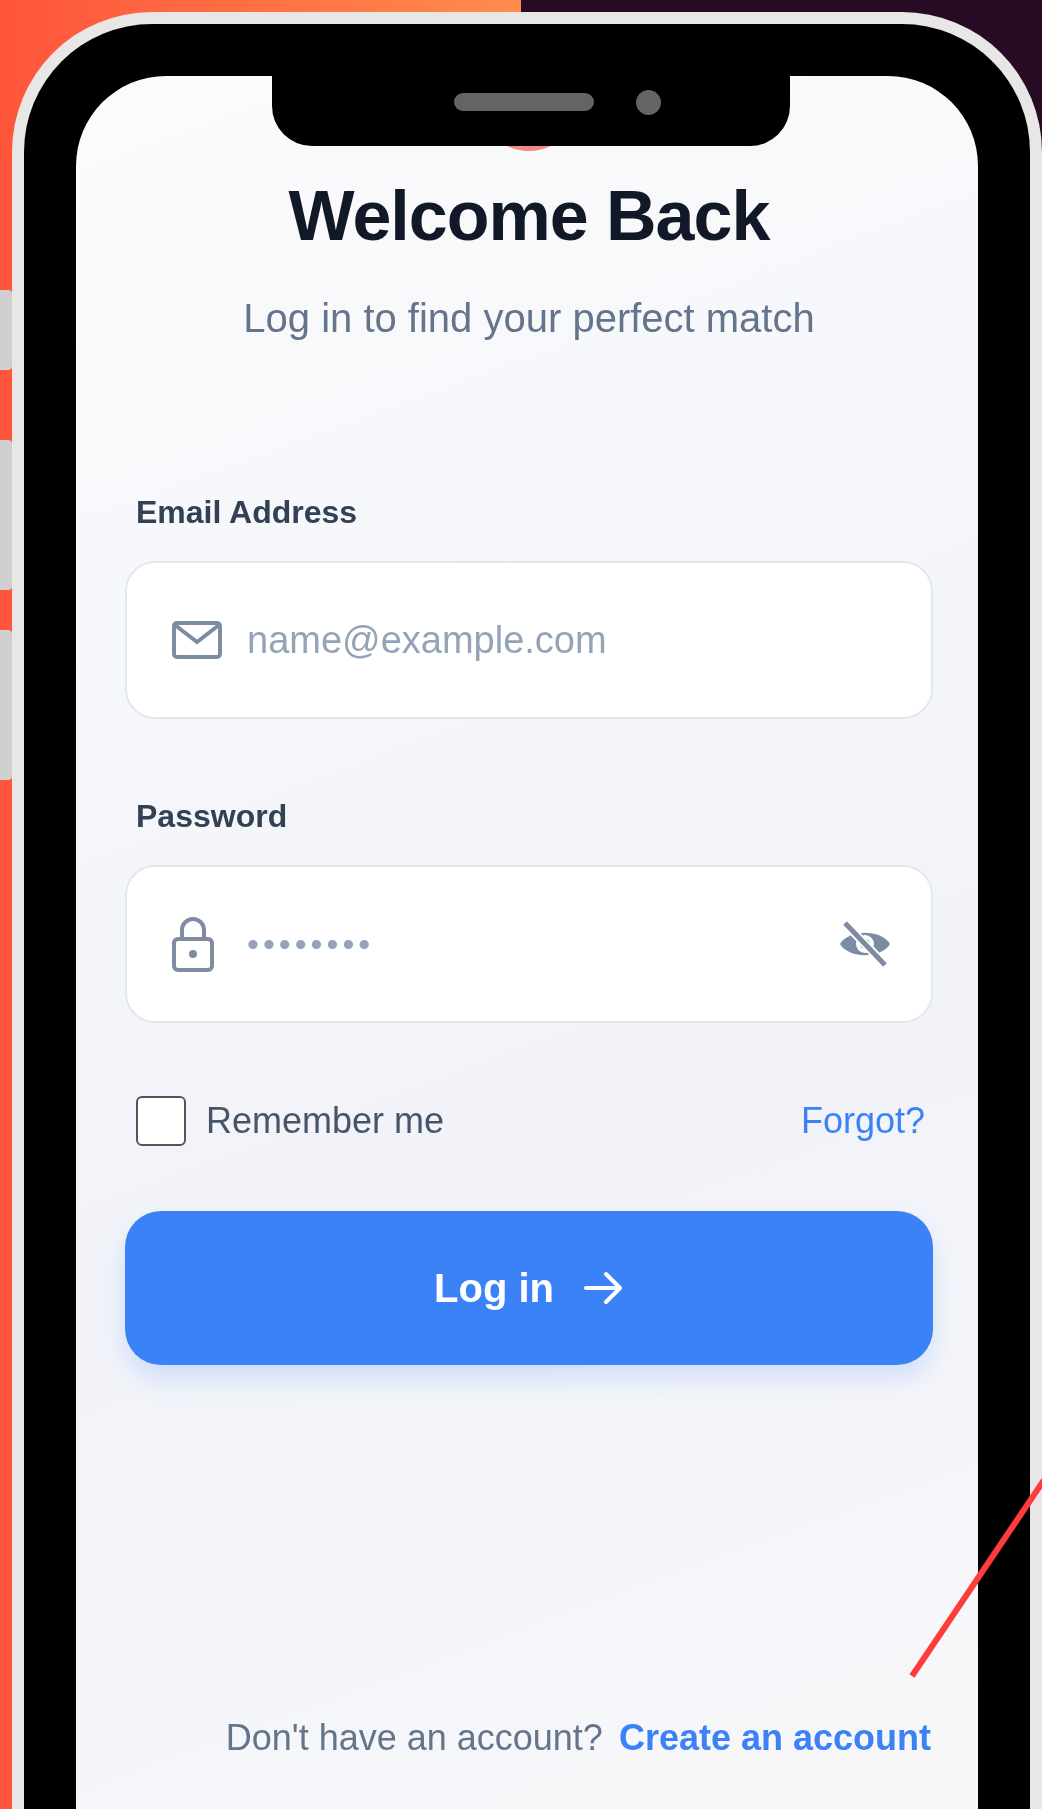 This screenshot has width=1042, height=1809. What do you see at coordinates (865, 944) in the screenshot?
I see `eye-slash-icon` at bounding box center [865, 944].